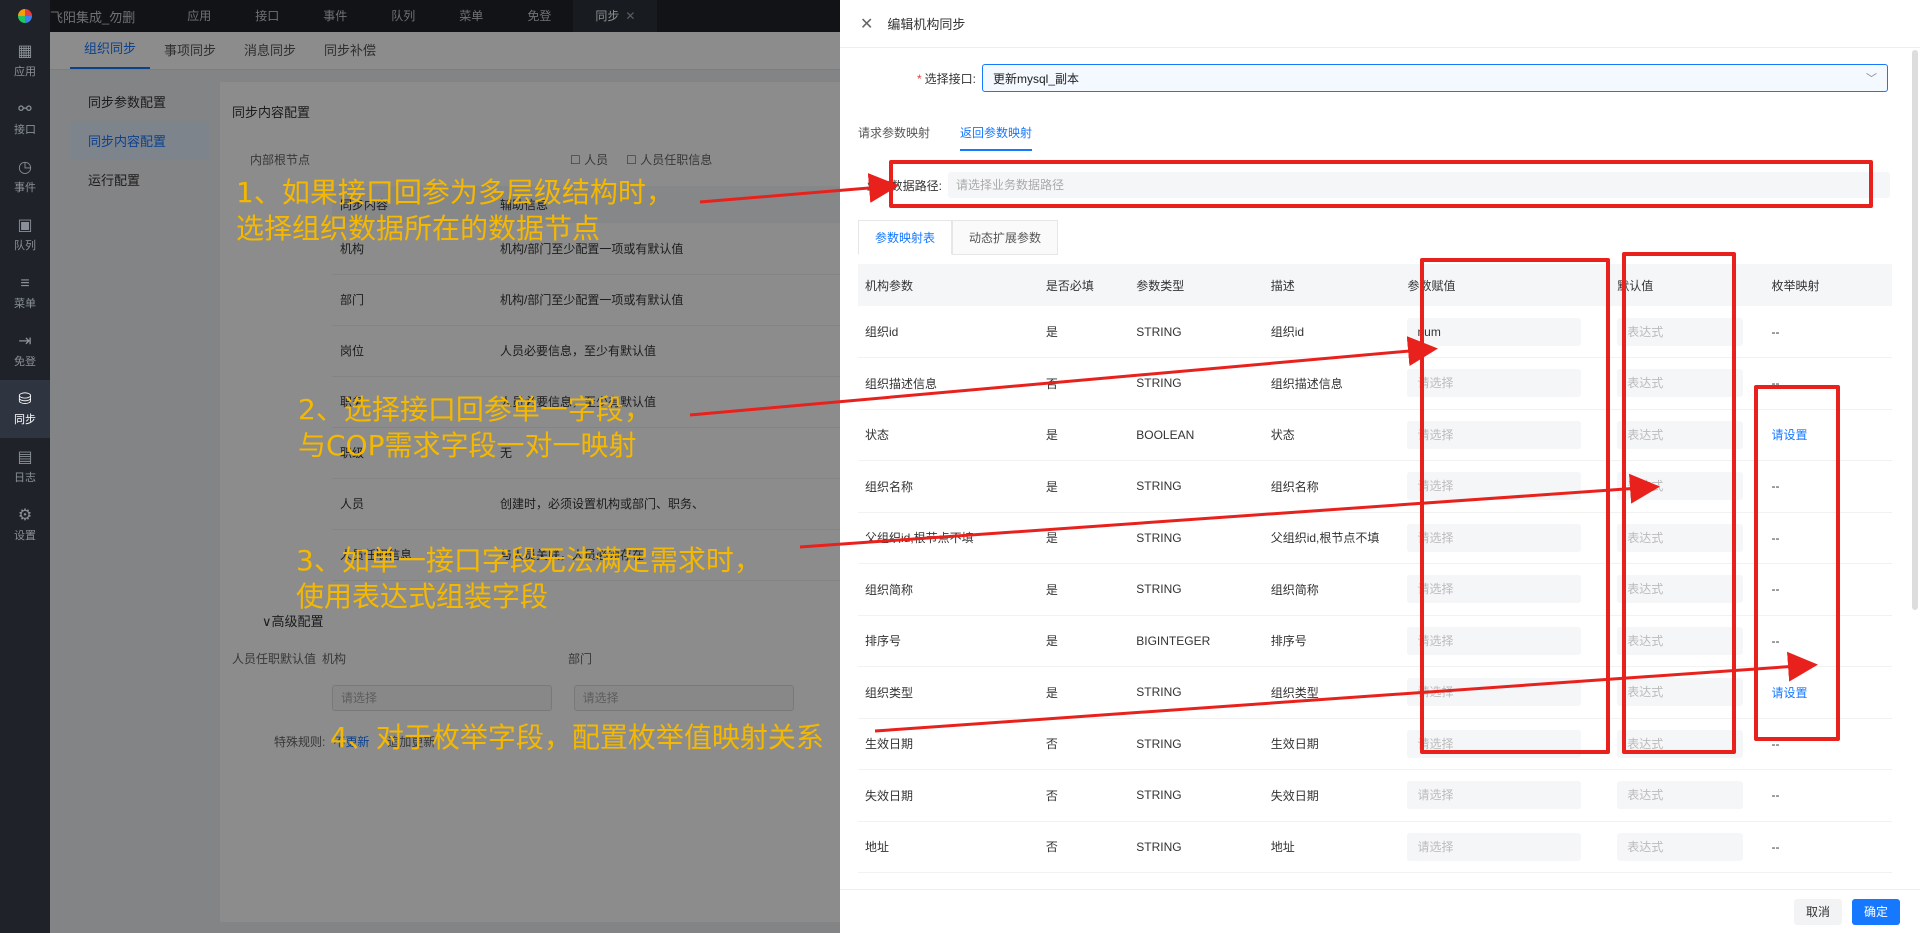 Image resolution: width=1920 pixels, height=933 pixels. Describe the element at coordinates (1817, 911) in the screenshot. I see `cancel-button: 取消` at that location.